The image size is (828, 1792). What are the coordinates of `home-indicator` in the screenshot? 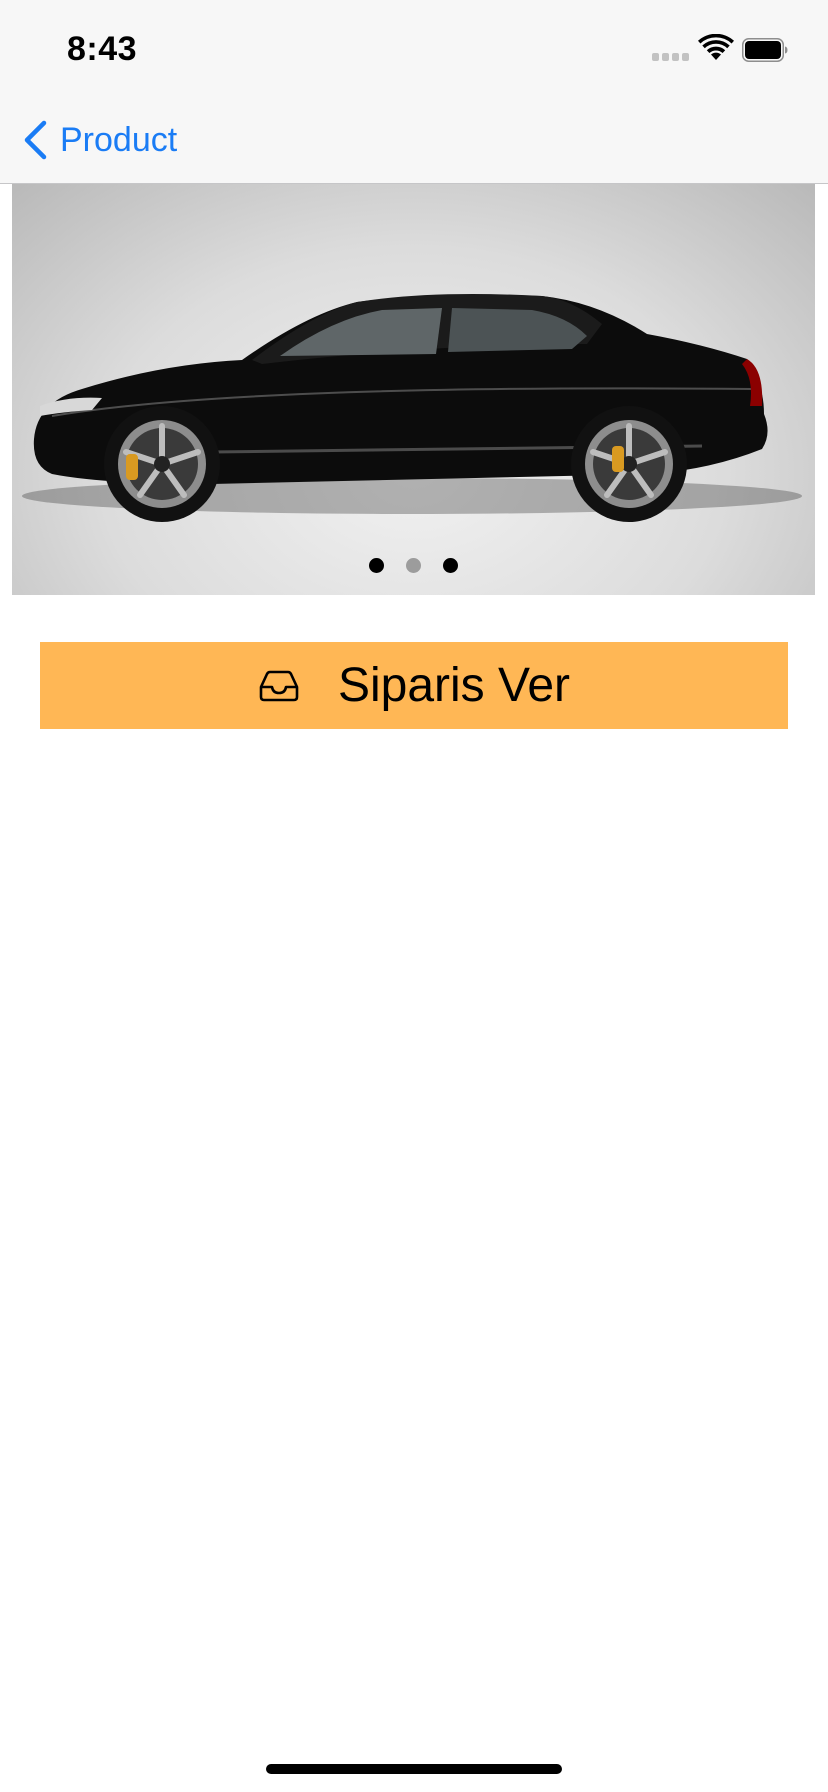 It's located at (414, 1769).